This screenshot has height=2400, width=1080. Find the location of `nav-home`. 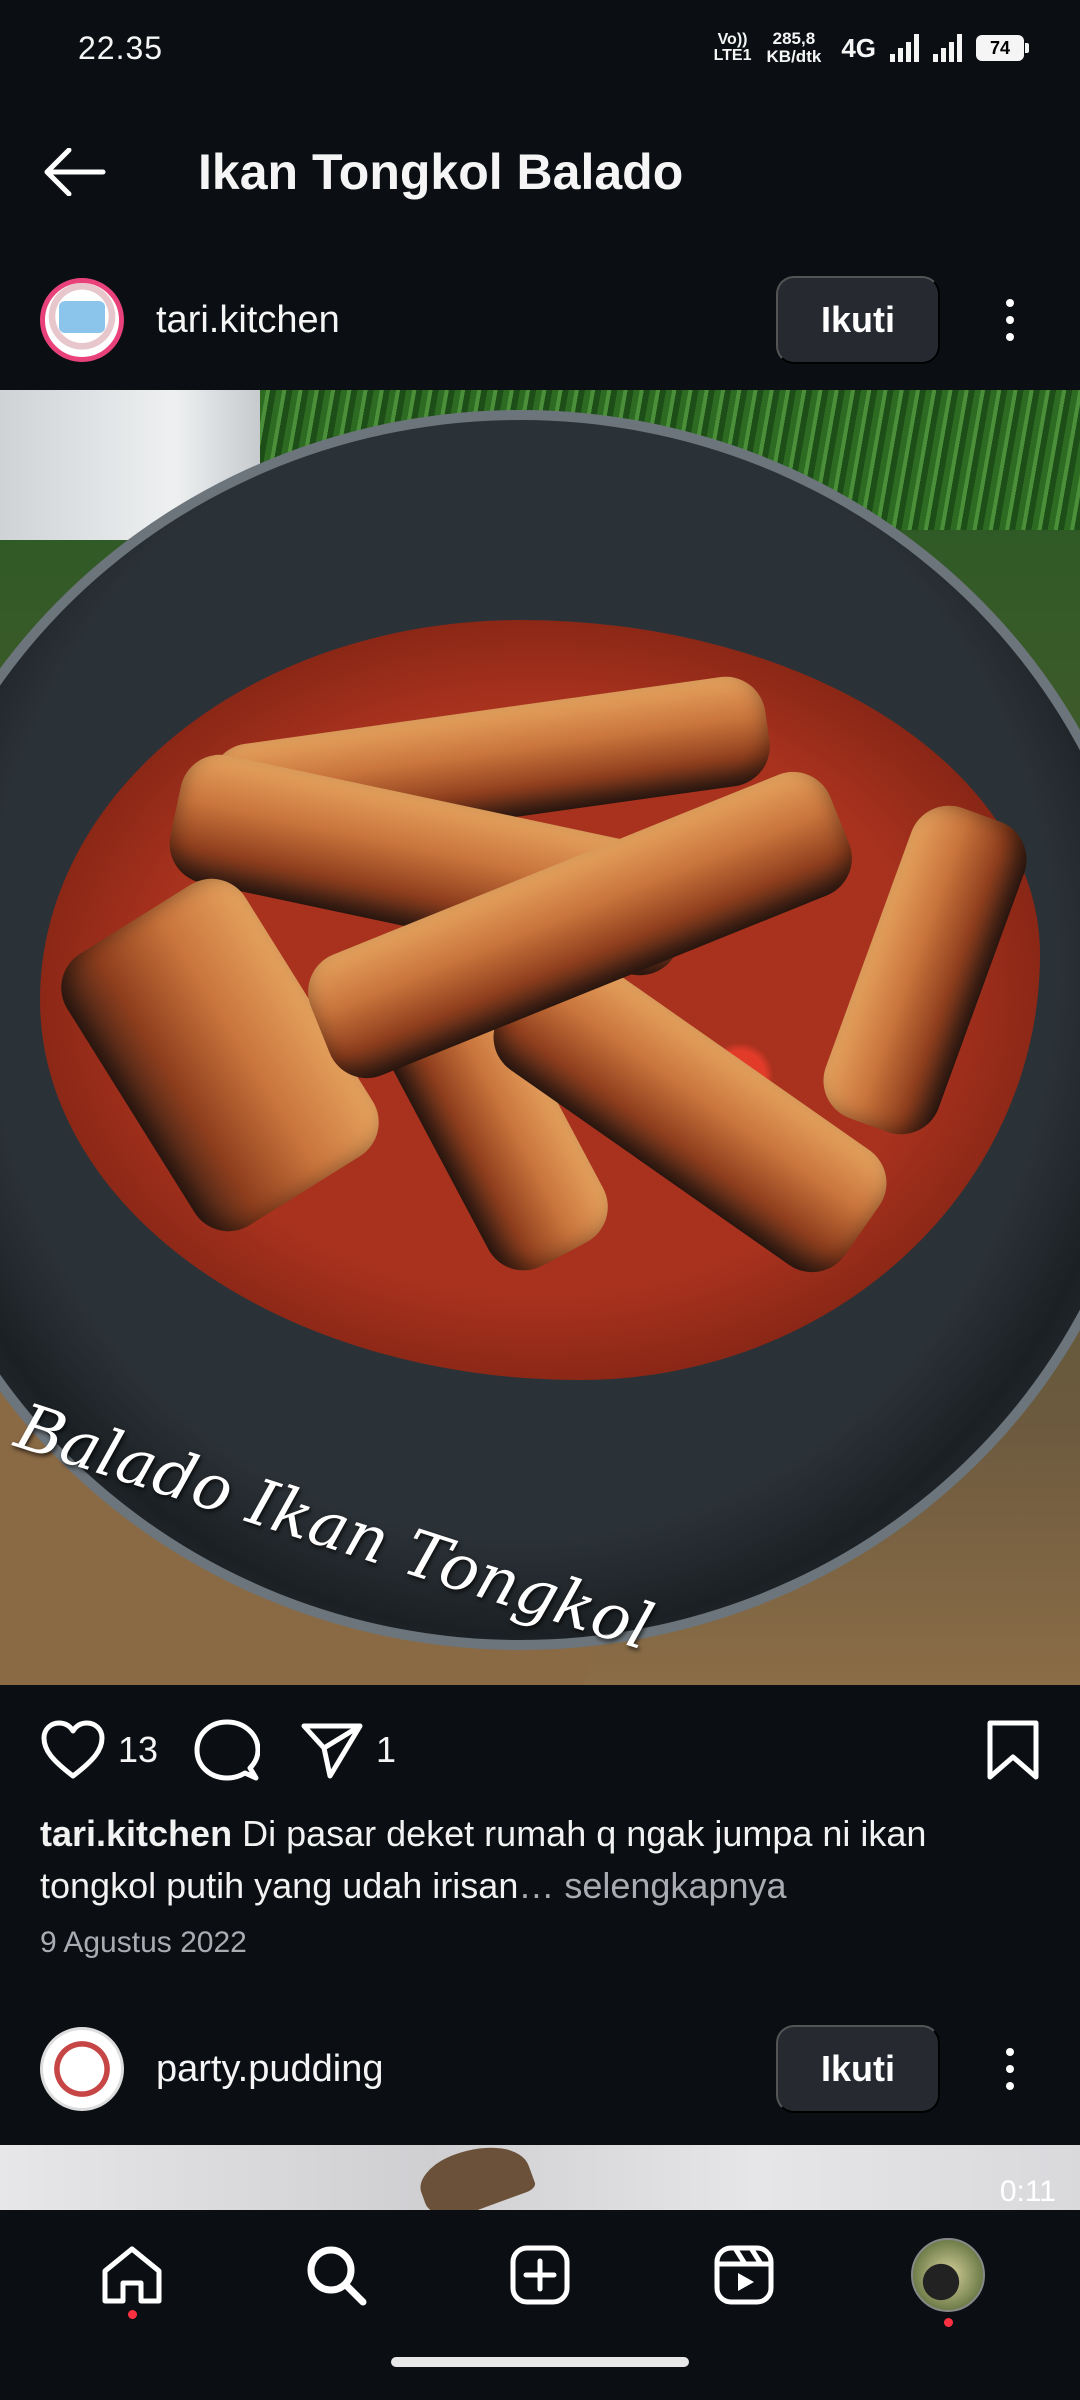

nav-home is located at coordinates (132, 2275).